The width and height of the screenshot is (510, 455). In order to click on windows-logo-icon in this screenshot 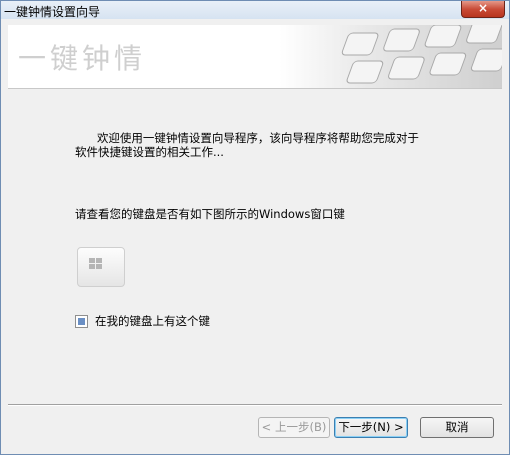, I will do `click(95, 263)`.